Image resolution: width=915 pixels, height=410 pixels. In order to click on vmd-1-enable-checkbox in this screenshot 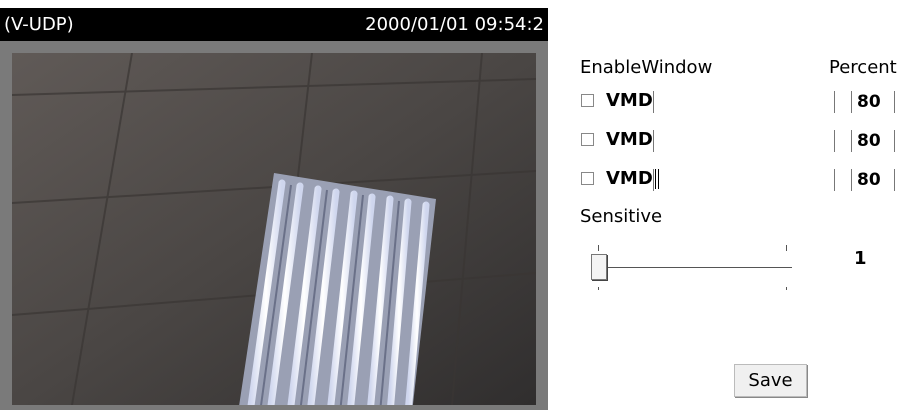, I will do `click(587, 100)`.